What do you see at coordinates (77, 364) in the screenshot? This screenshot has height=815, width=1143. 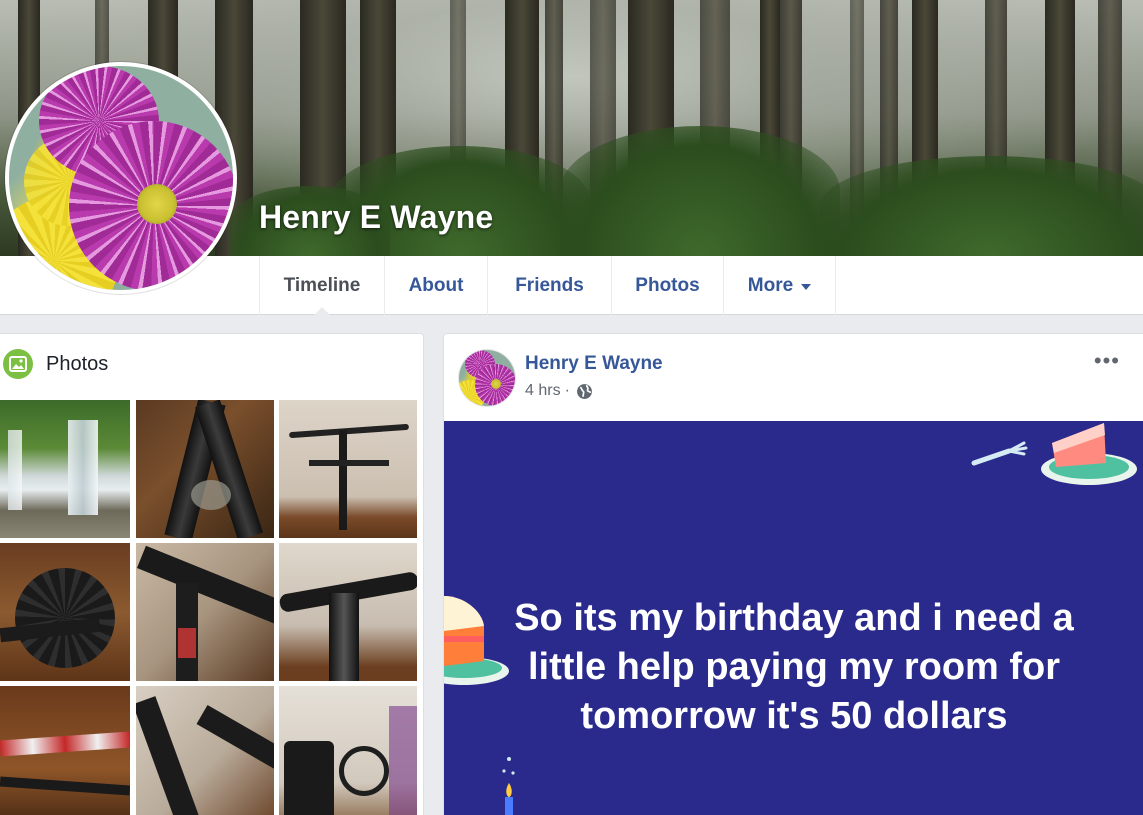 I see `photos-title: Photos` at bounding box center [77, 364].